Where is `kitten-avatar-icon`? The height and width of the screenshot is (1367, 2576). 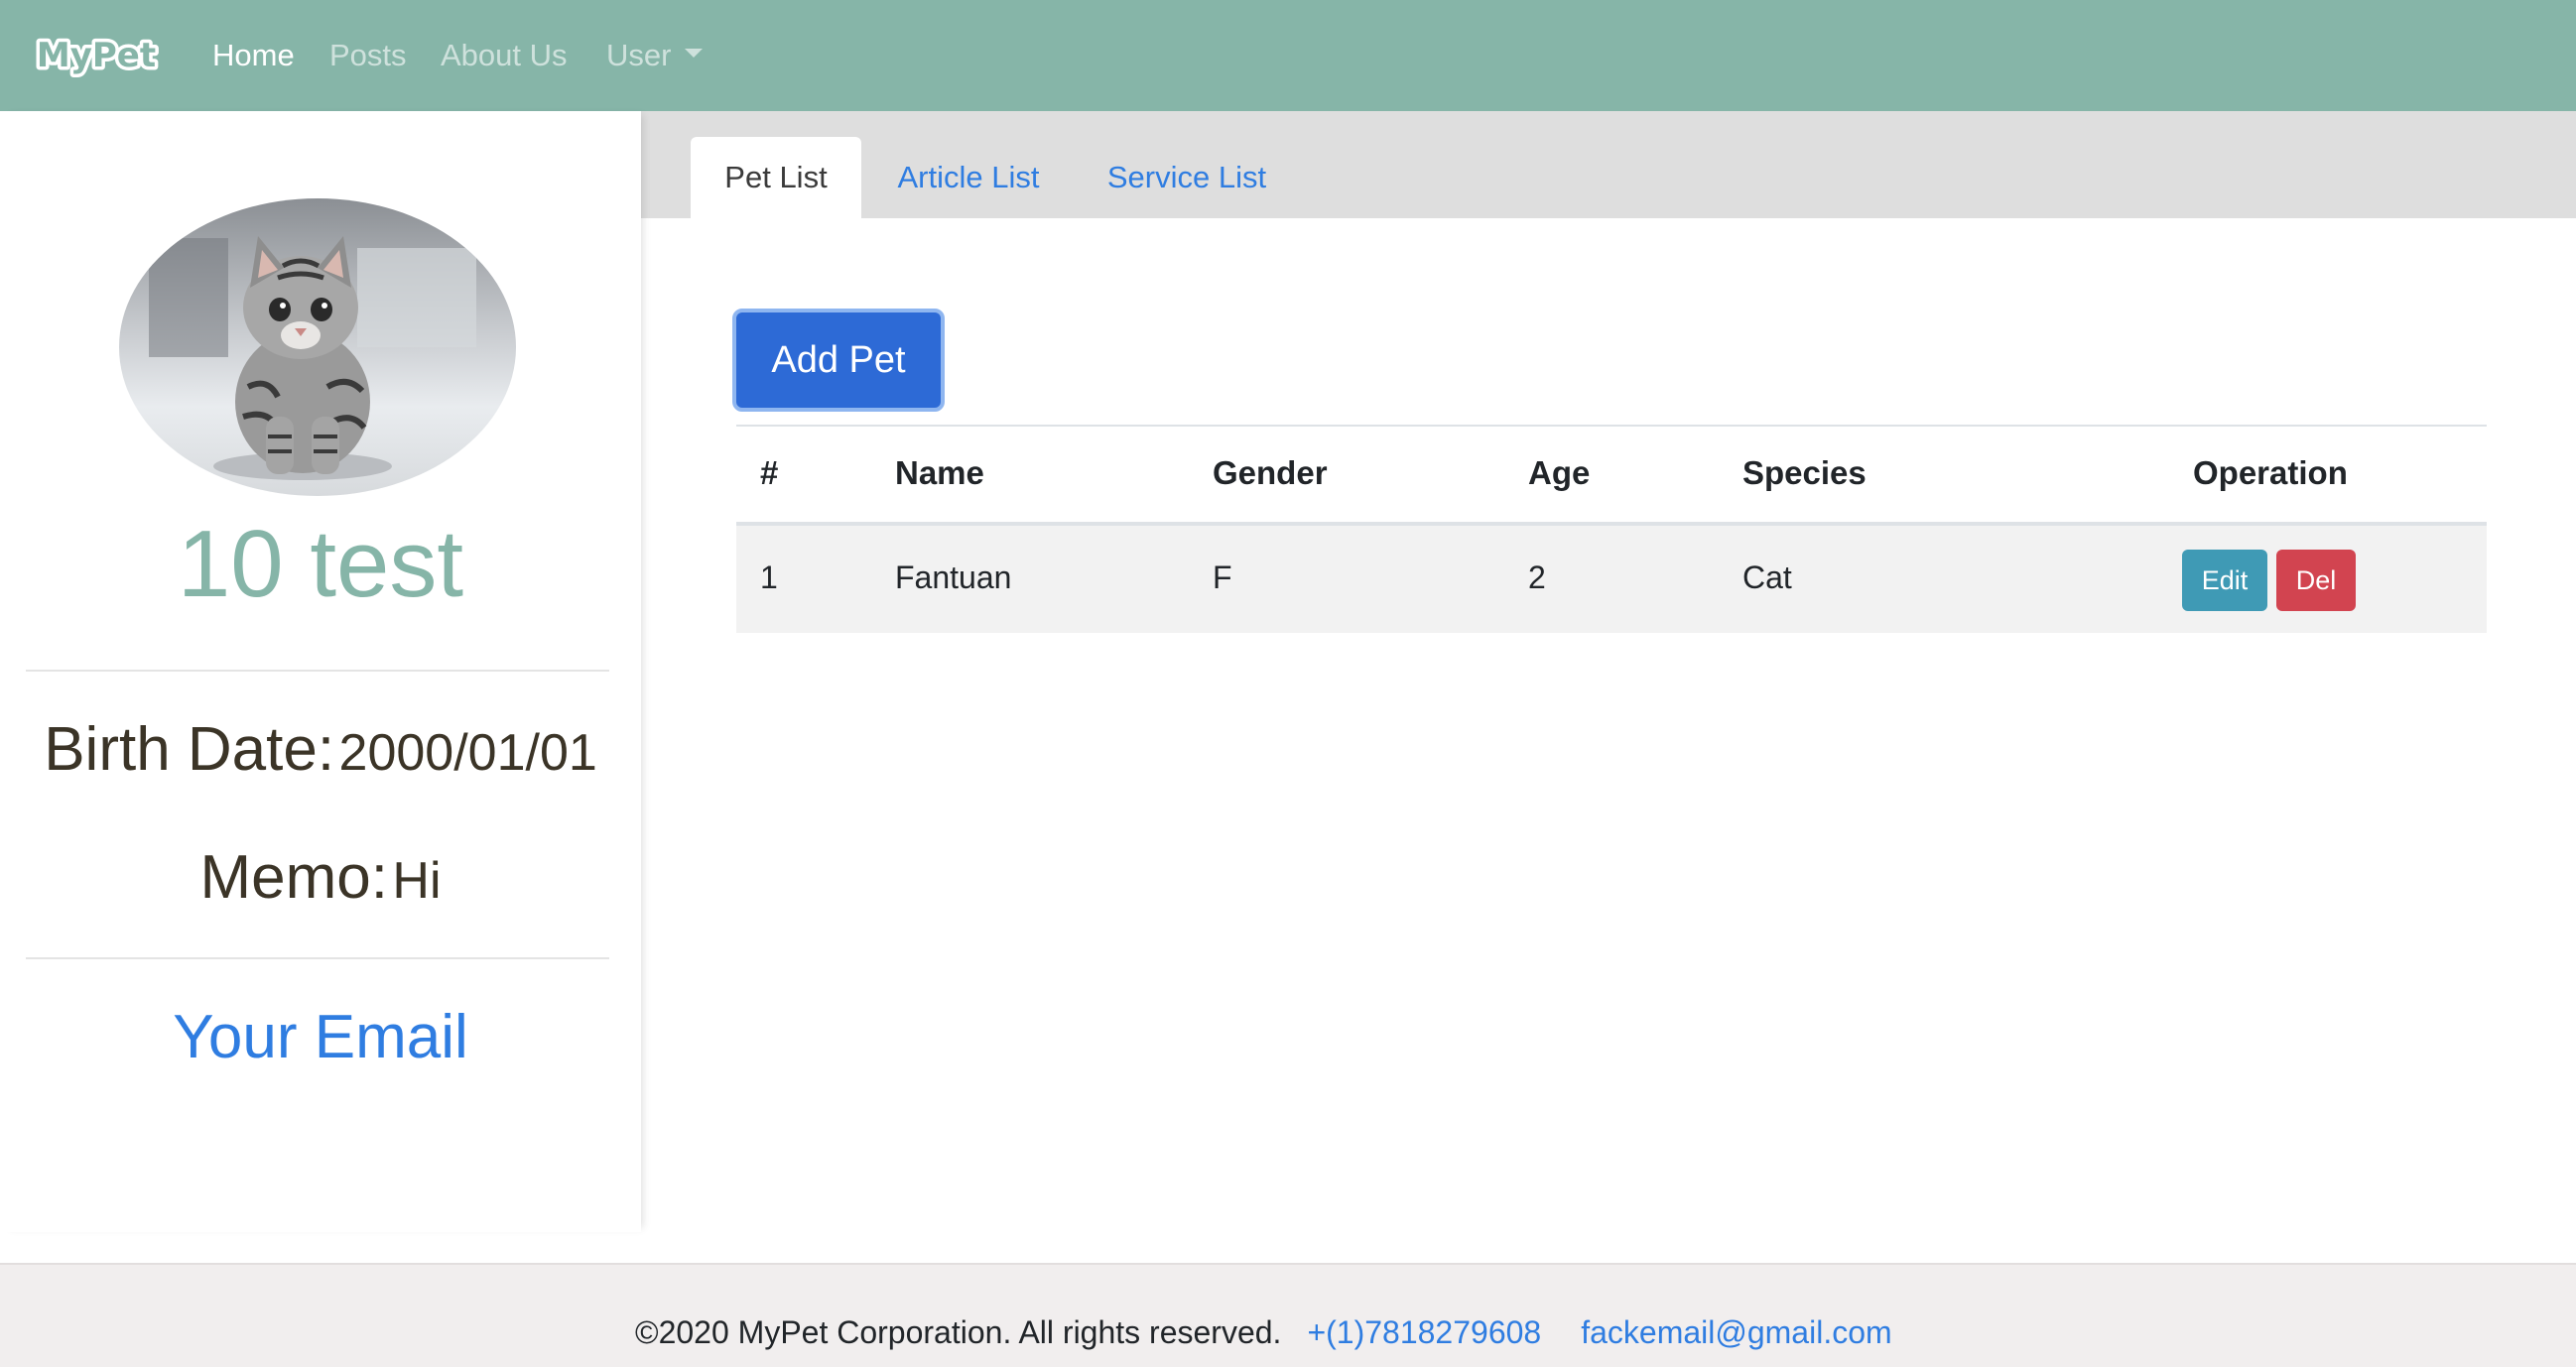
kitten-avatar-icon is located at coordinates (318, 347).